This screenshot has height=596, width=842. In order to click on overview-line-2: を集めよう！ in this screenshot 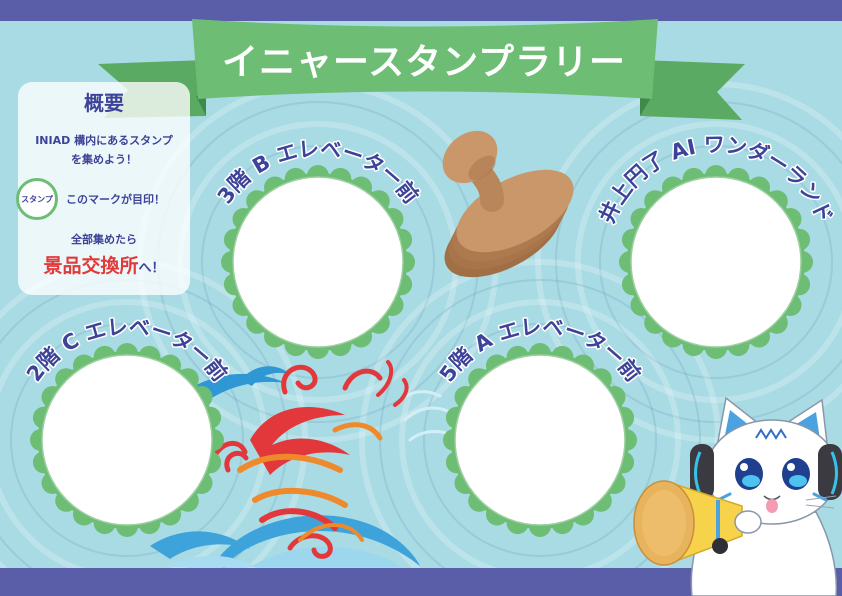, I will do `click(104, 159)`.